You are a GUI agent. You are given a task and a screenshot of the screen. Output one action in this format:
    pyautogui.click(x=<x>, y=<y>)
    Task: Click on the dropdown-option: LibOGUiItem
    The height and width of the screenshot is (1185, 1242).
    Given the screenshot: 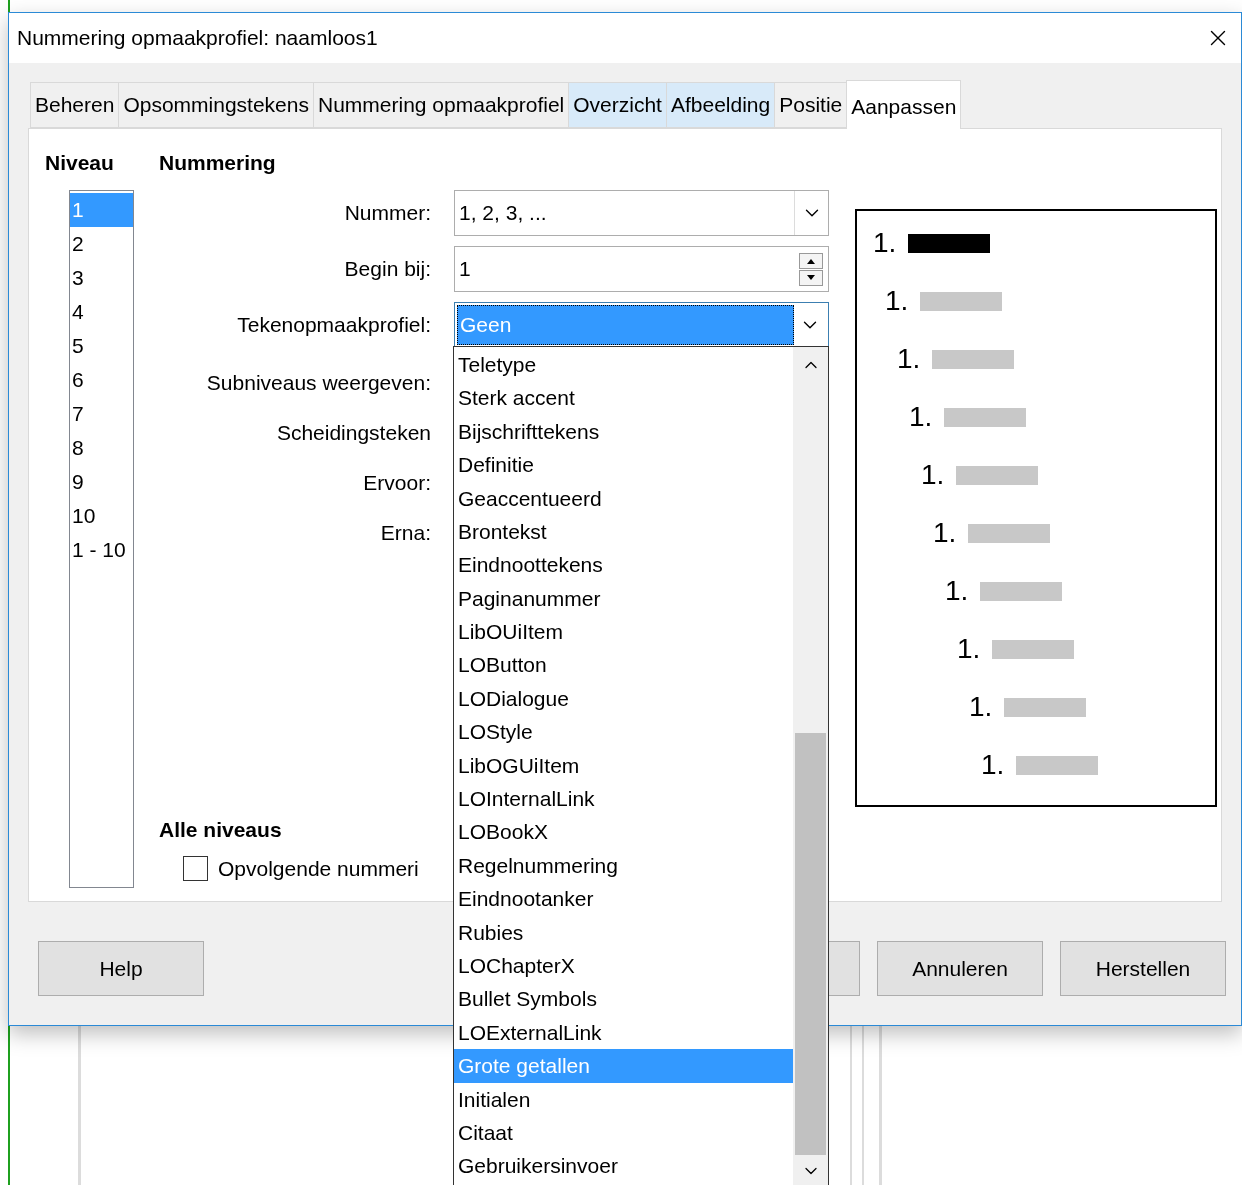 What is the action you would take?
    pyautogui.click(x=623, y=765)
    